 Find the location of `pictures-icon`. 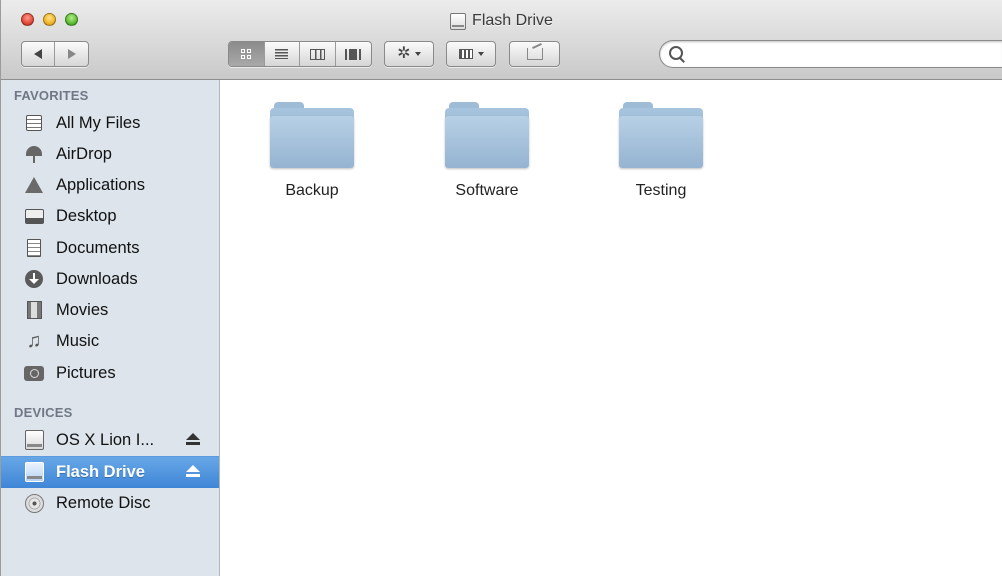

pictures-icon is located at coordinates (34, 373).